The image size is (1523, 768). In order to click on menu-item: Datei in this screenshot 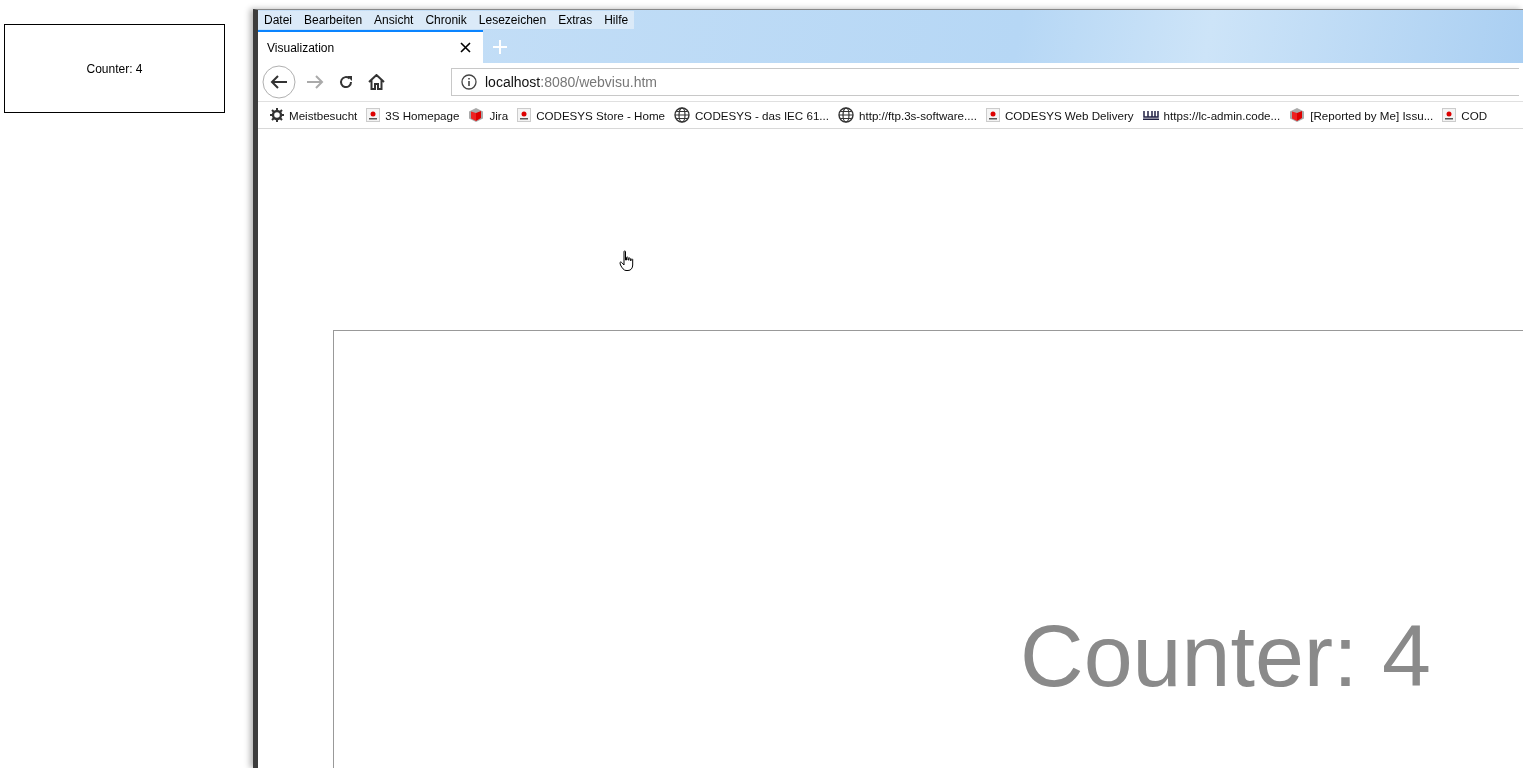, I will do `click(278, 20)`.